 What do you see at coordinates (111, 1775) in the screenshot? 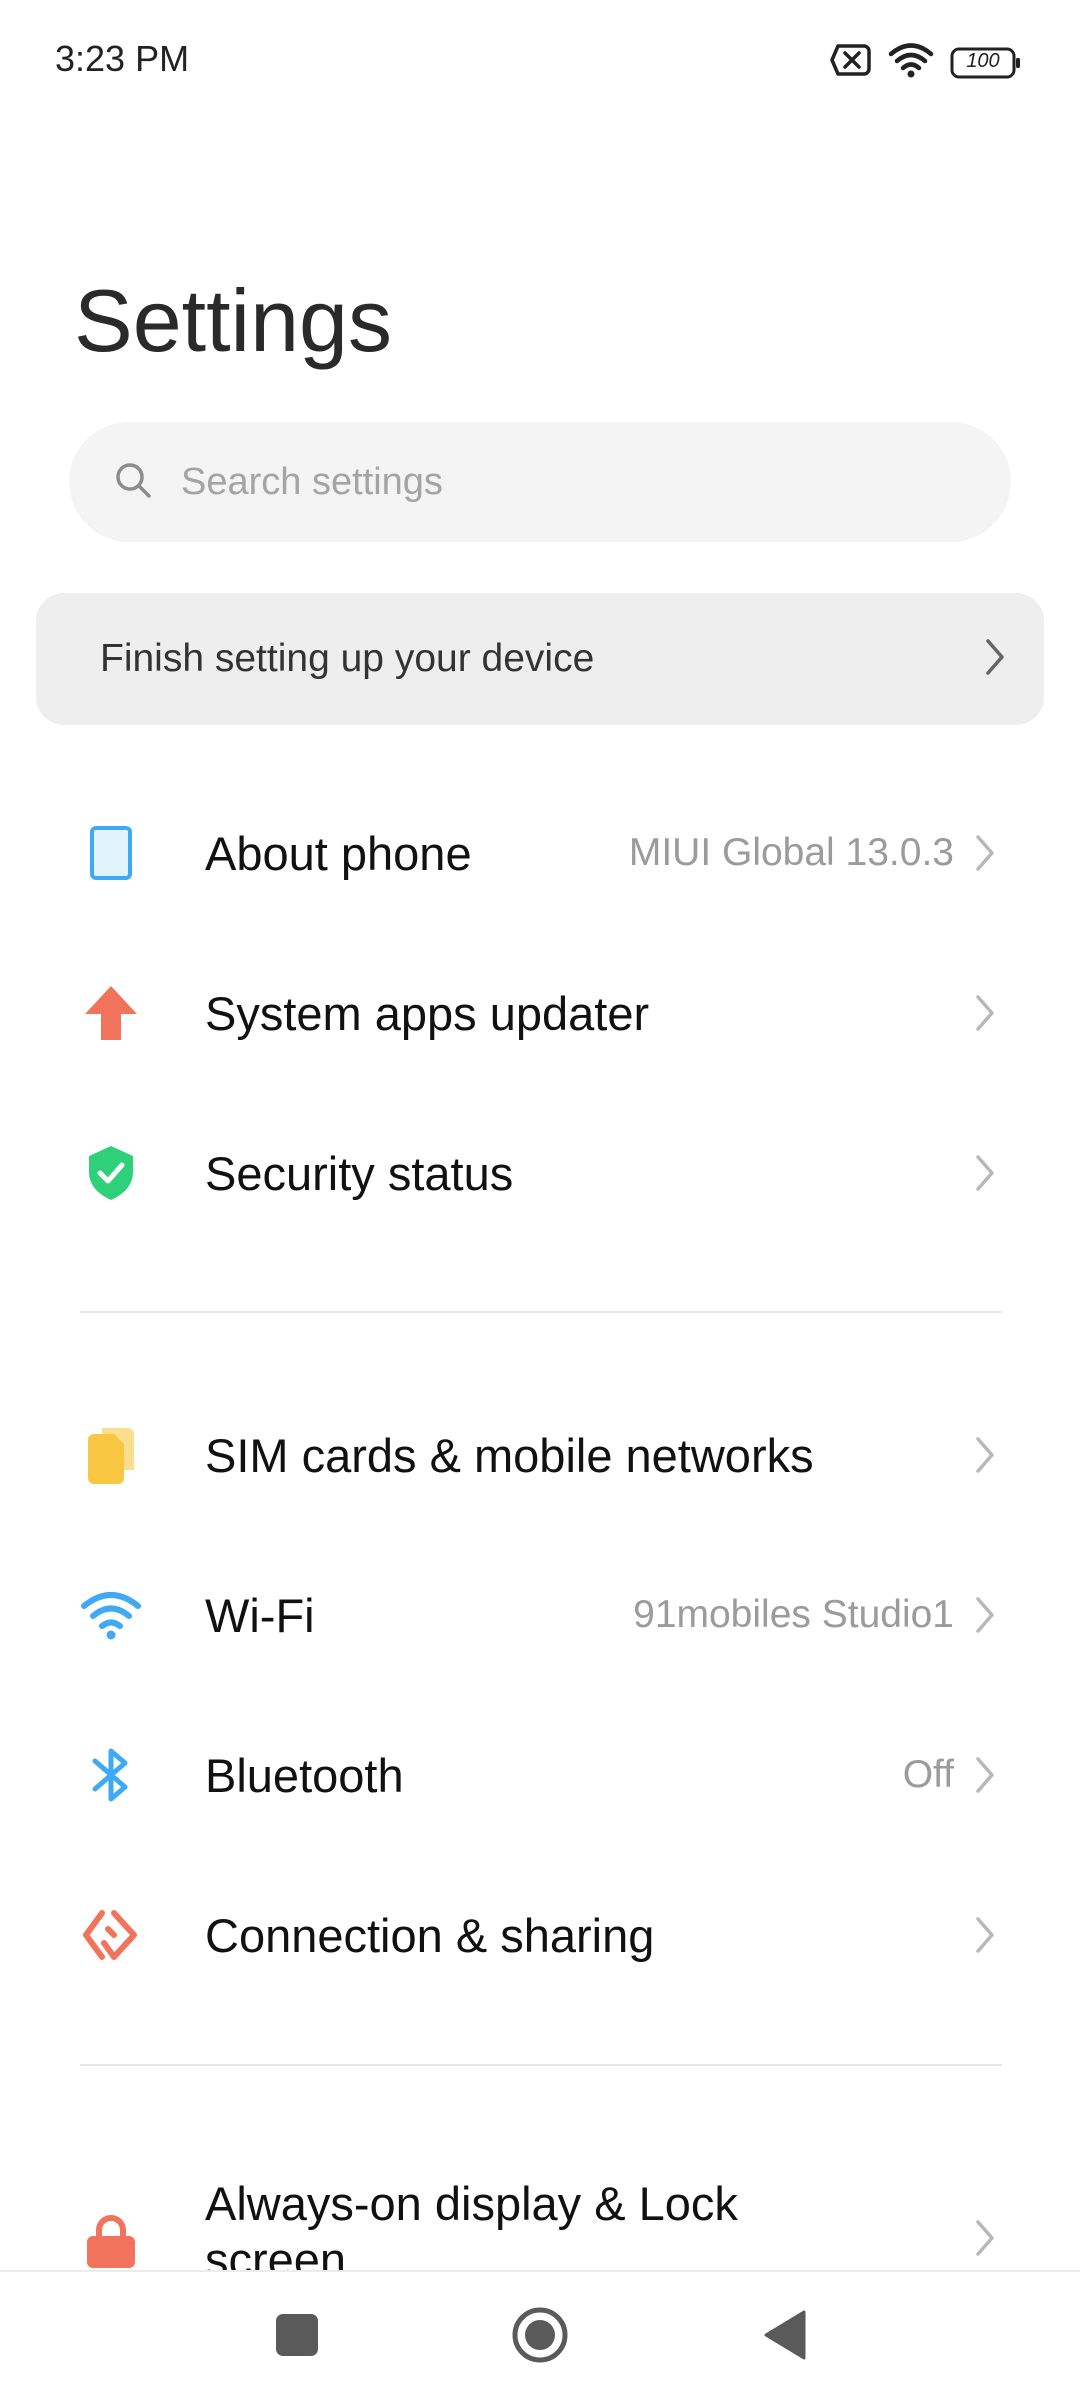
I see `bluetooth-icon` at bounding box center [111, 1775].